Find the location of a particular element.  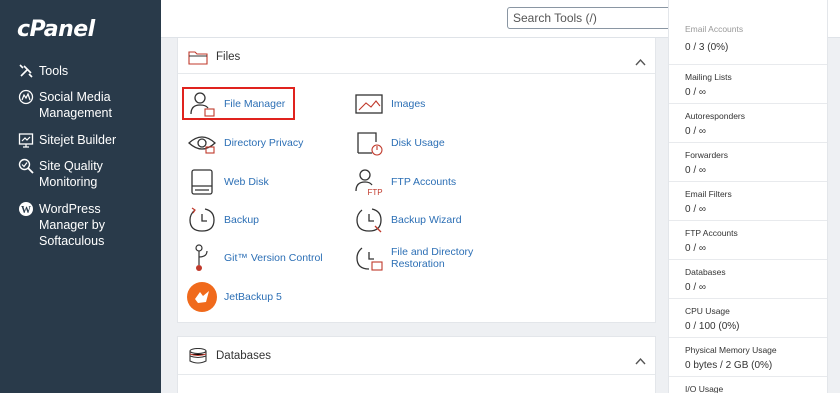

sidebar-item-label: Sitejet Builder is located at coordinates (78, 140).